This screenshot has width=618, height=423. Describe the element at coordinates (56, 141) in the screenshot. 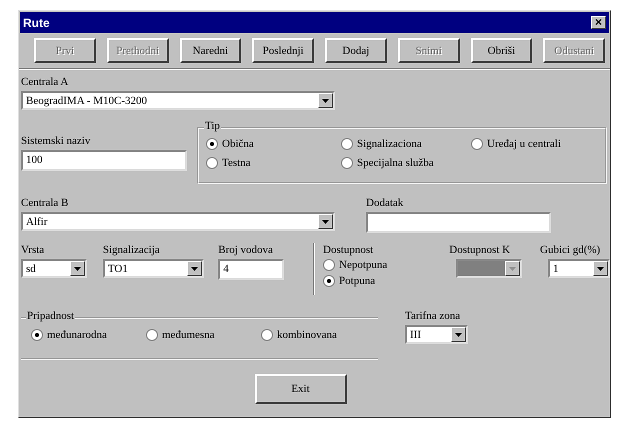

I see `field-label: Sistemski naziv` at that location.